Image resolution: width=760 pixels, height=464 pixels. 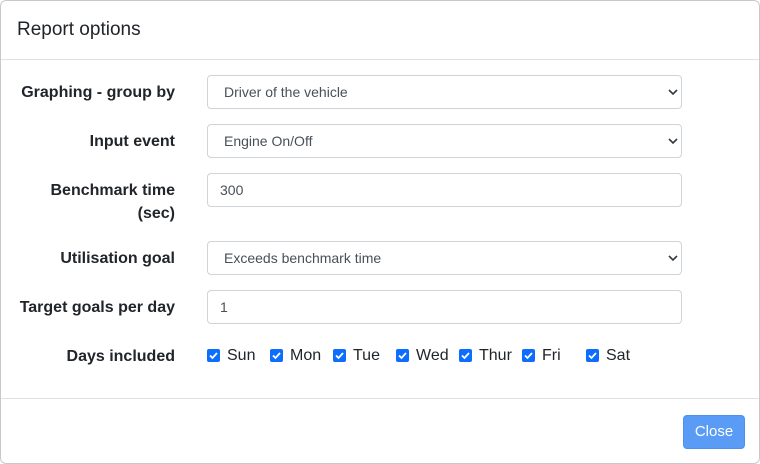 What do you see at coordinates (714, 432) in the screenshot?
I see `close-button: Close` at bounding box center [714, 432].